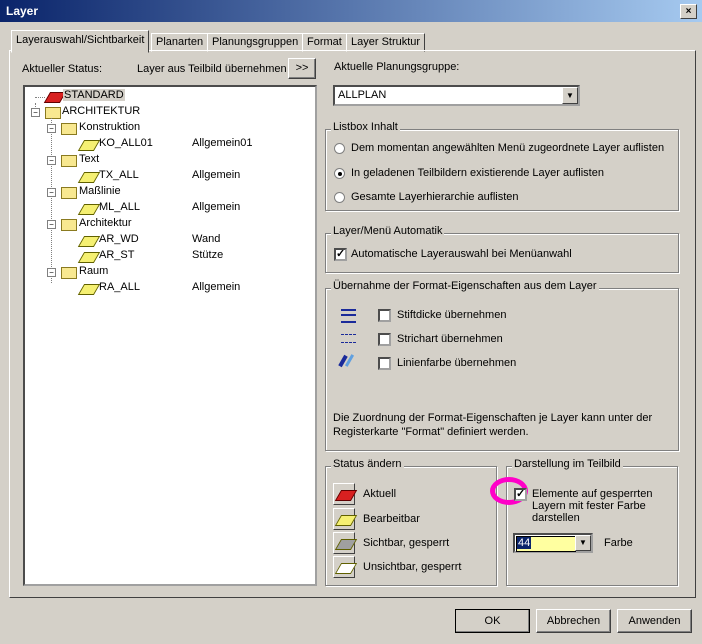 This screenshot has width=702, height=644. I want to click on pen-thickness-label: Stiftdicke übernehmen, so click(452, 315).